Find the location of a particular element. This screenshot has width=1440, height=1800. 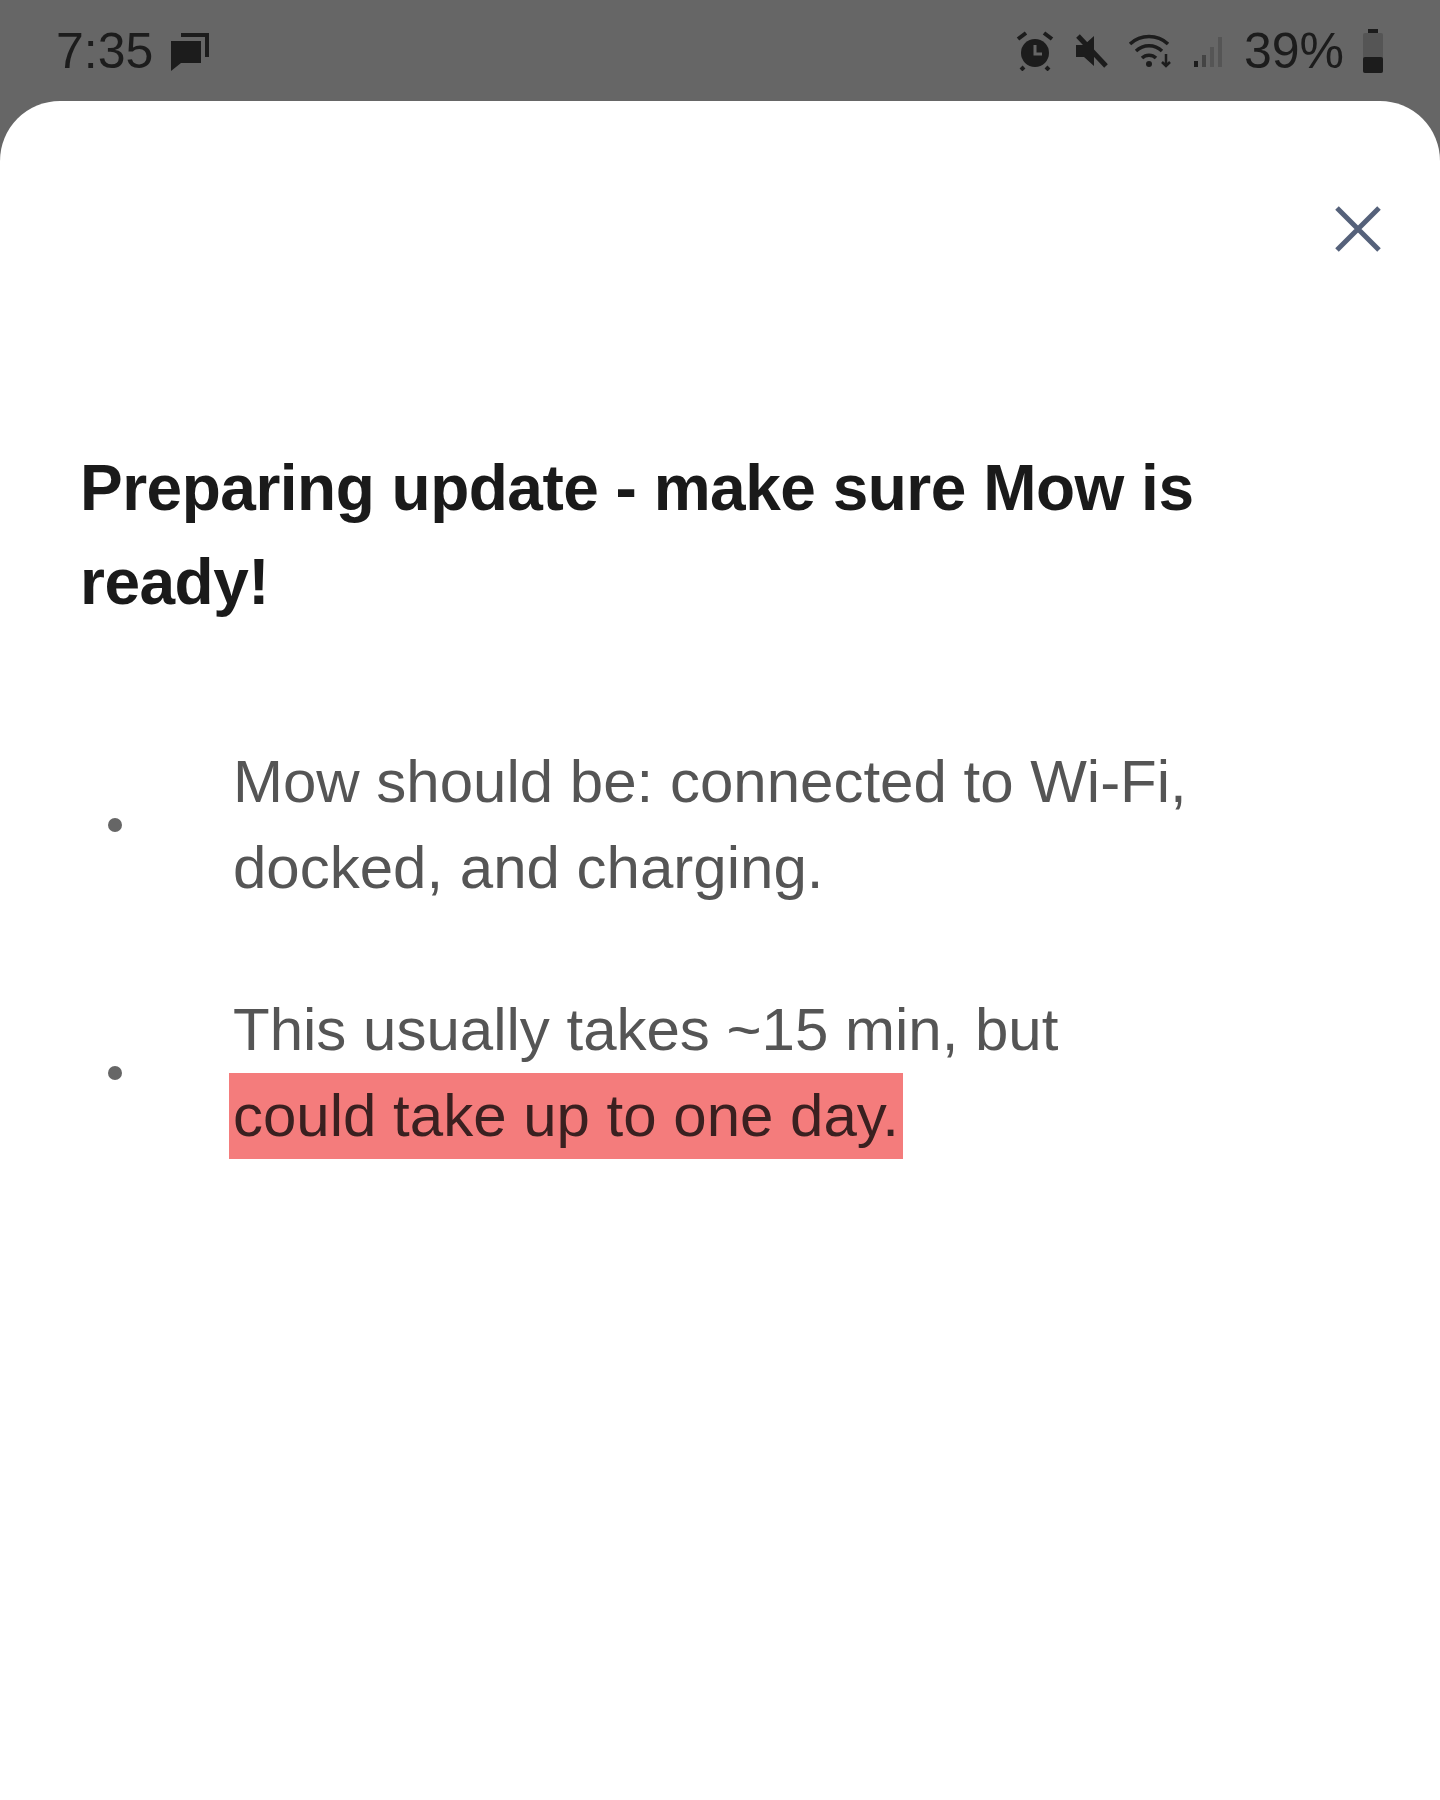

sheet-title: Preparing update - make sure Mow is ready! is located at coordinates (637, 535).